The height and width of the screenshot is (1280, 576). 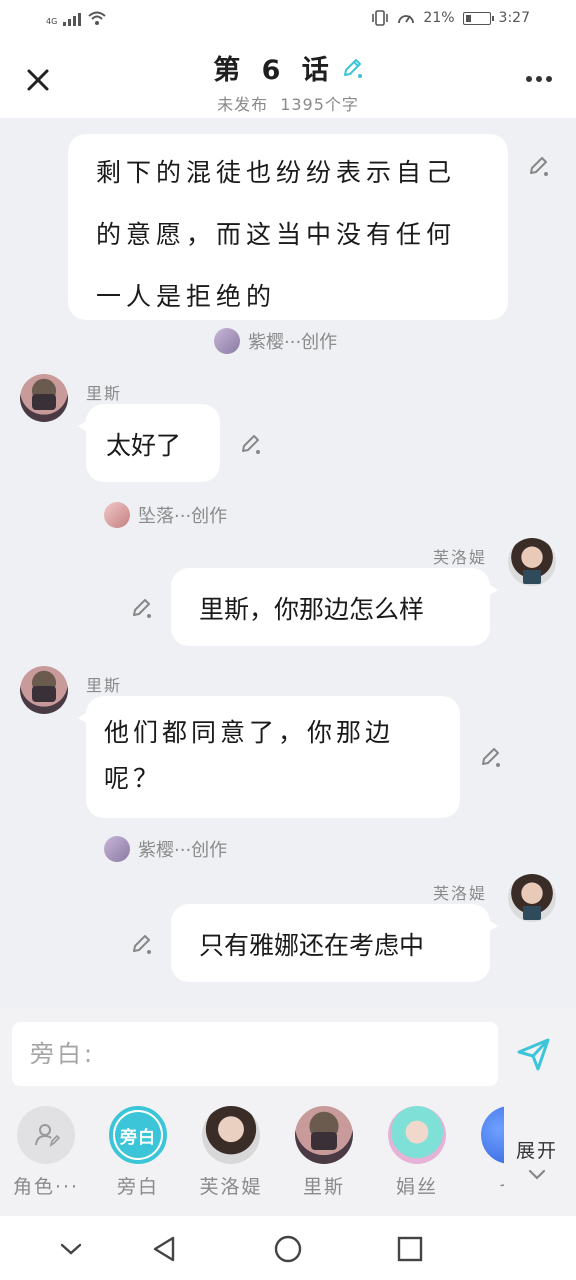 I want to click on role-label: 芙洛媞, so click(x=231, y=1187).